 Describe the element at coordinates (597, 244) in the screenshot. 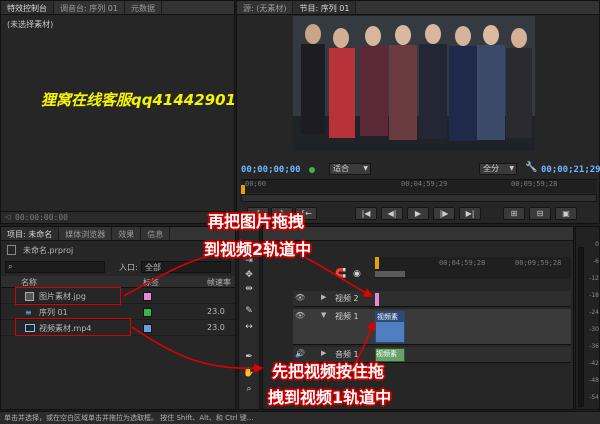

I see `vu-tick-label: 0` at that location.